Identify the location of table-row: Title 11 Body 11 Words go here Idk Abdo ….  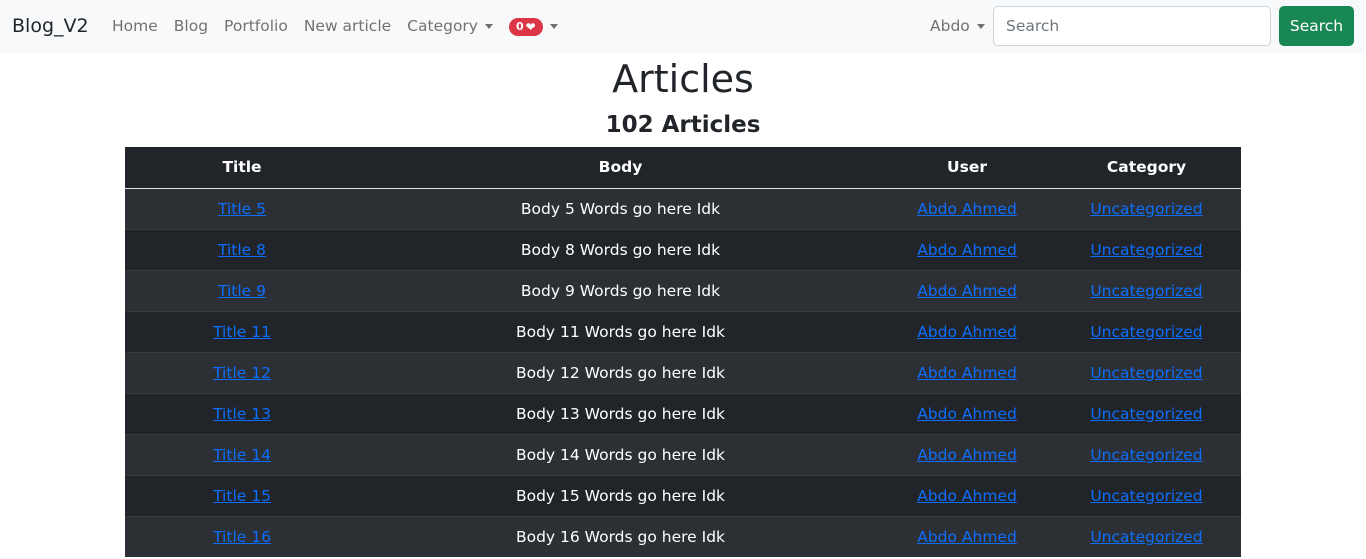
(683, 331).